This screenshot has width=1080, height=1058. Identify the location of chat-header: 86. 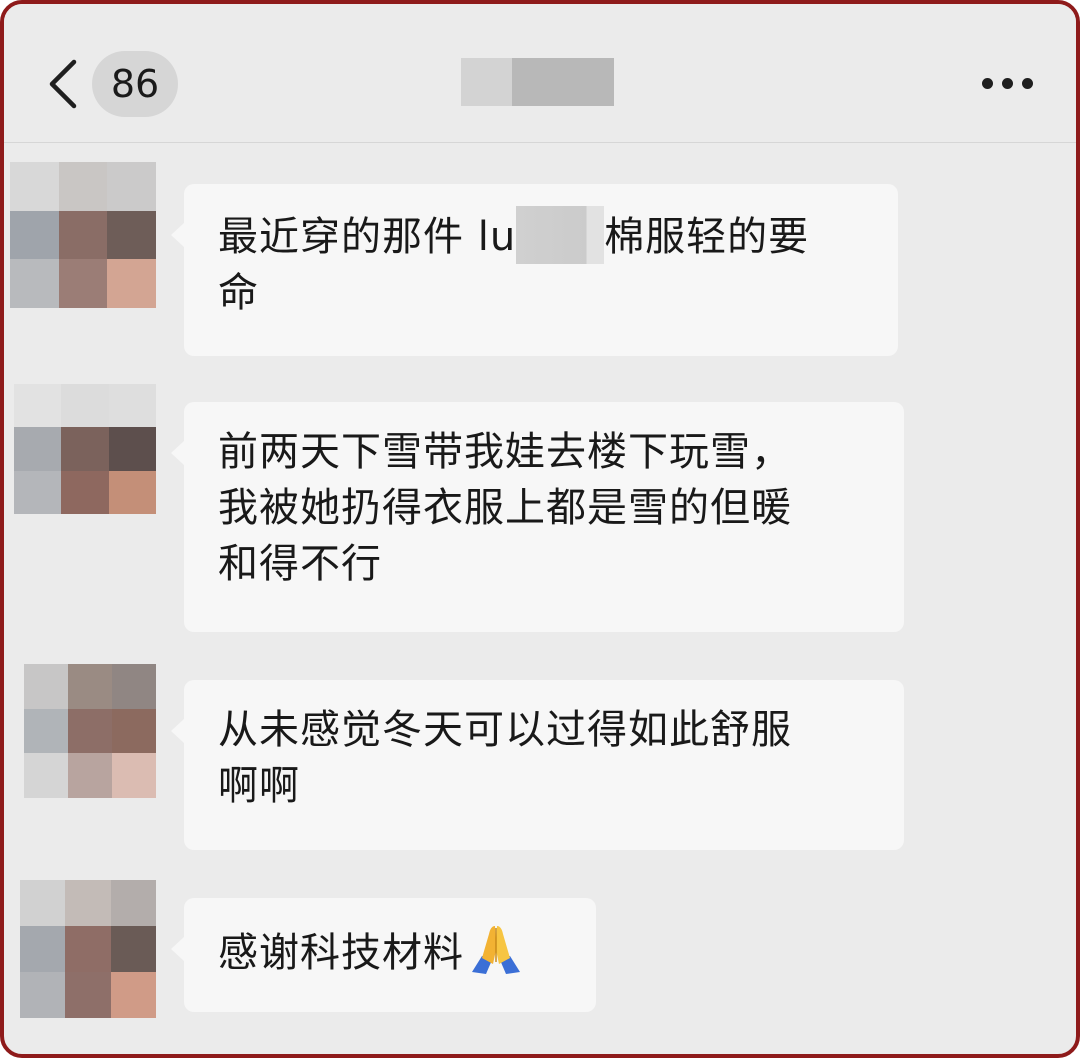
(540, 73).